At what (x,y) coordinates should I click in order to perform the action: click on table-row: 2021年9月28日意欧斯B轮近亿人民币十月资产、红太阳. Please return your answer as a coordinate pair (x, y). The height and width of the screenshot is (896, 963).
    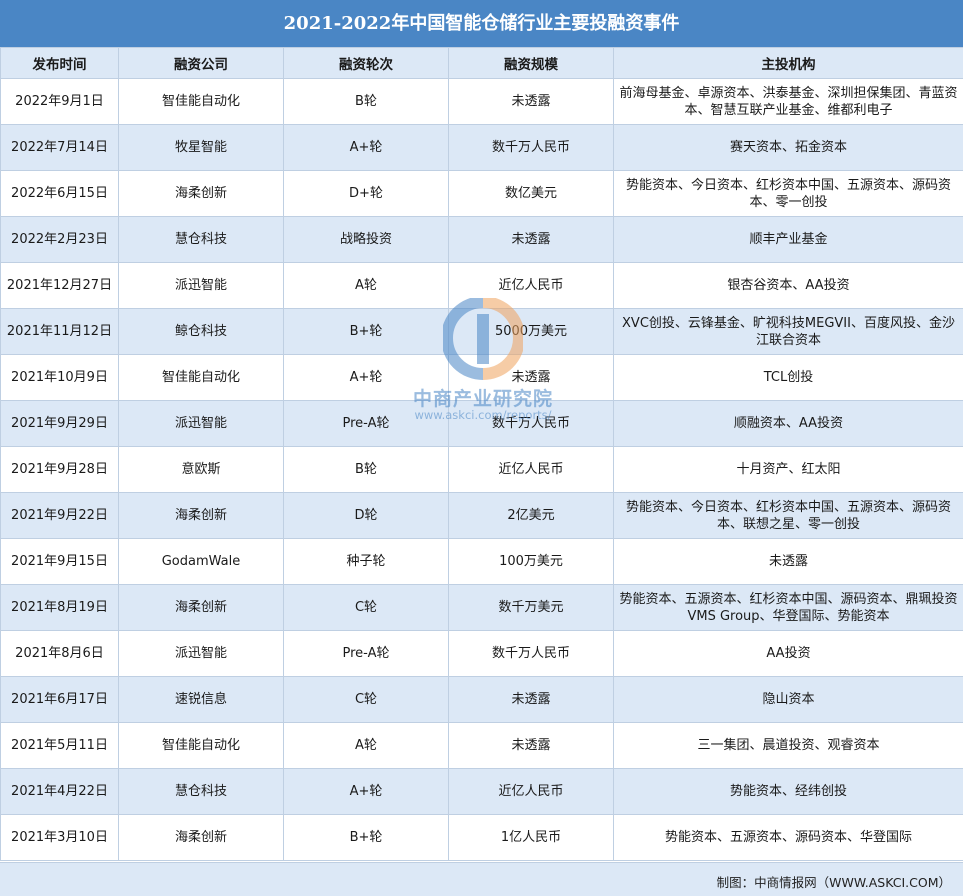
    Looking at the image, I should click on (482, 470).